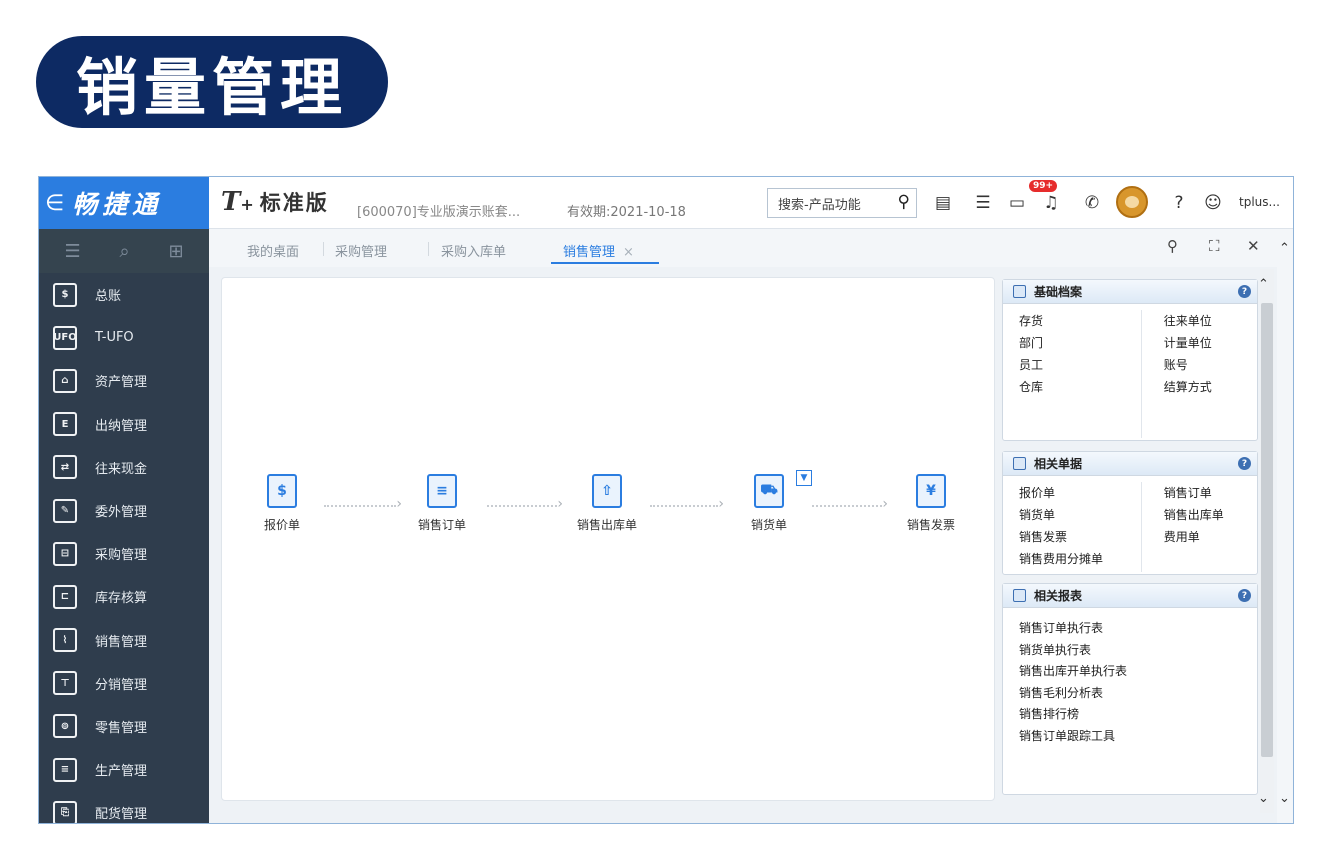 The height and width of the screenshot is (842, 1332). Describe the element at coordinates (124, 251) in the screenshot. I see `search-menu-icon: ⌕` at that location.